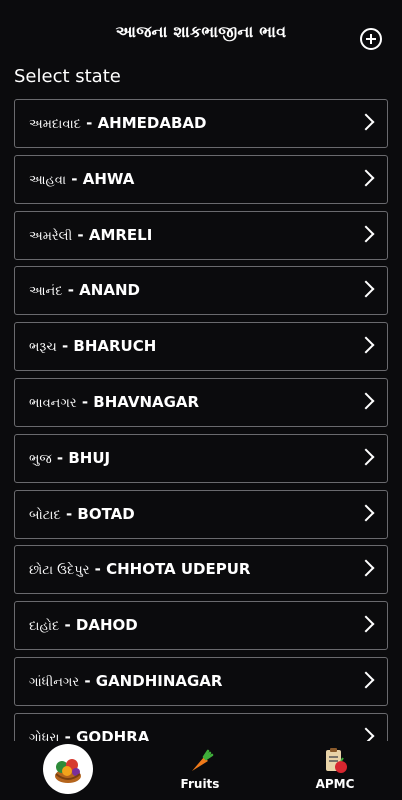 This screenshot has width=402, height=800. I want to click on district-name-gujarati: બોટાદ, so click(45, 515).